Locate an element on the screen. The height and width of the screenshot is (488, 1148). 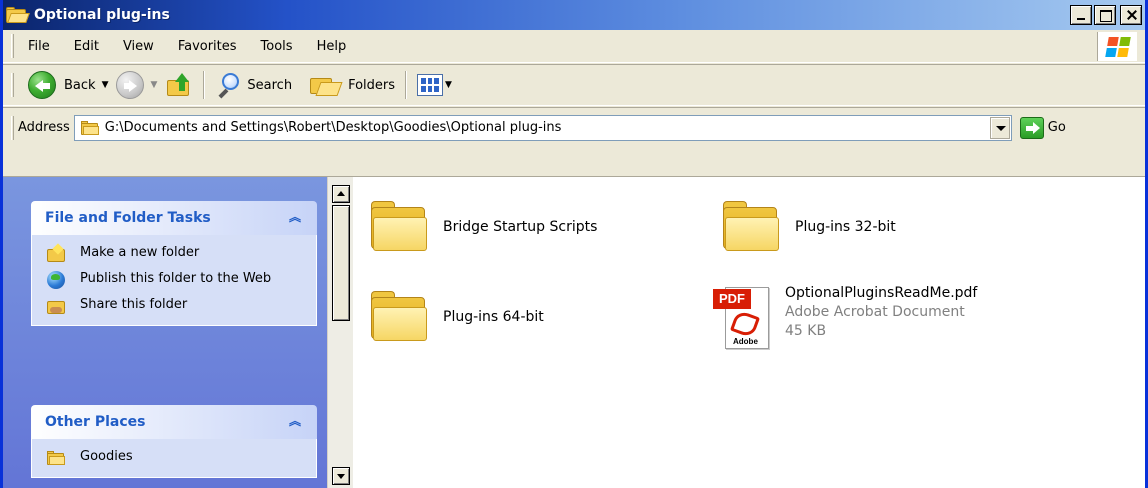
other-places-panel: Other Places ︽ Goodies is located at coordinates (174, 441).